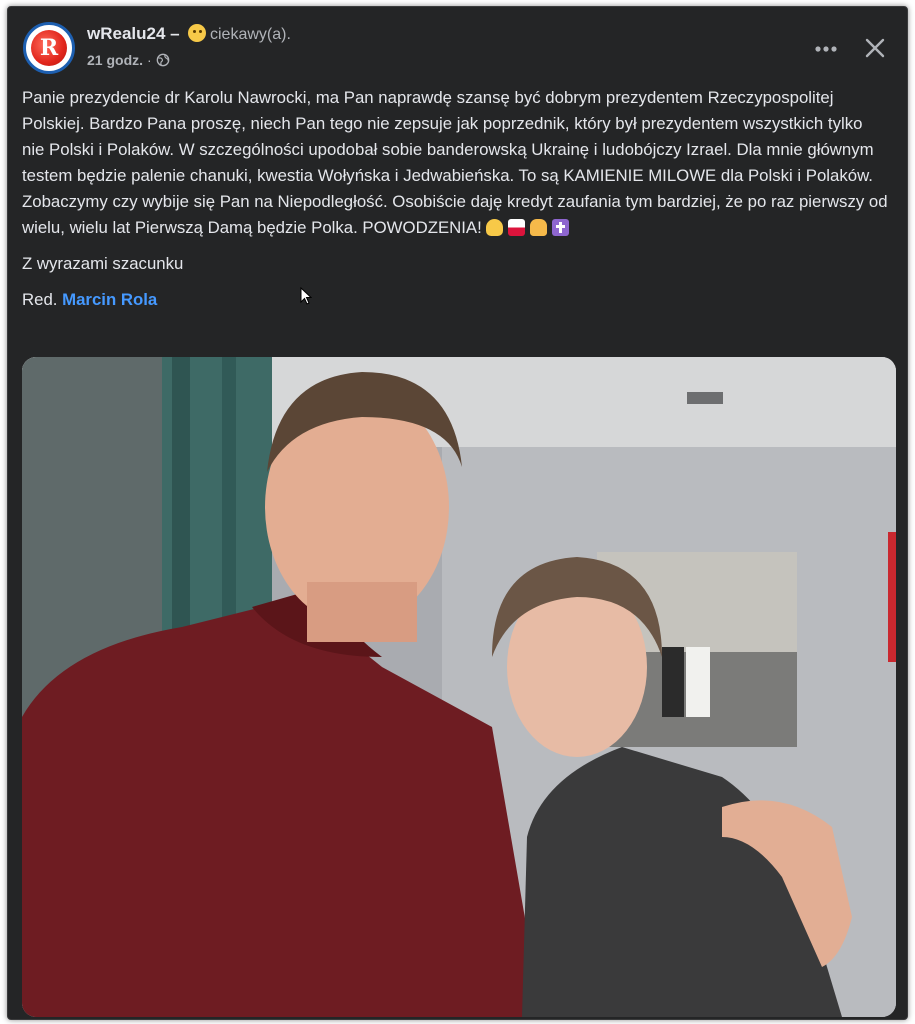  I want to click on post-meta: 21 godz. ·, so click(128, 60).